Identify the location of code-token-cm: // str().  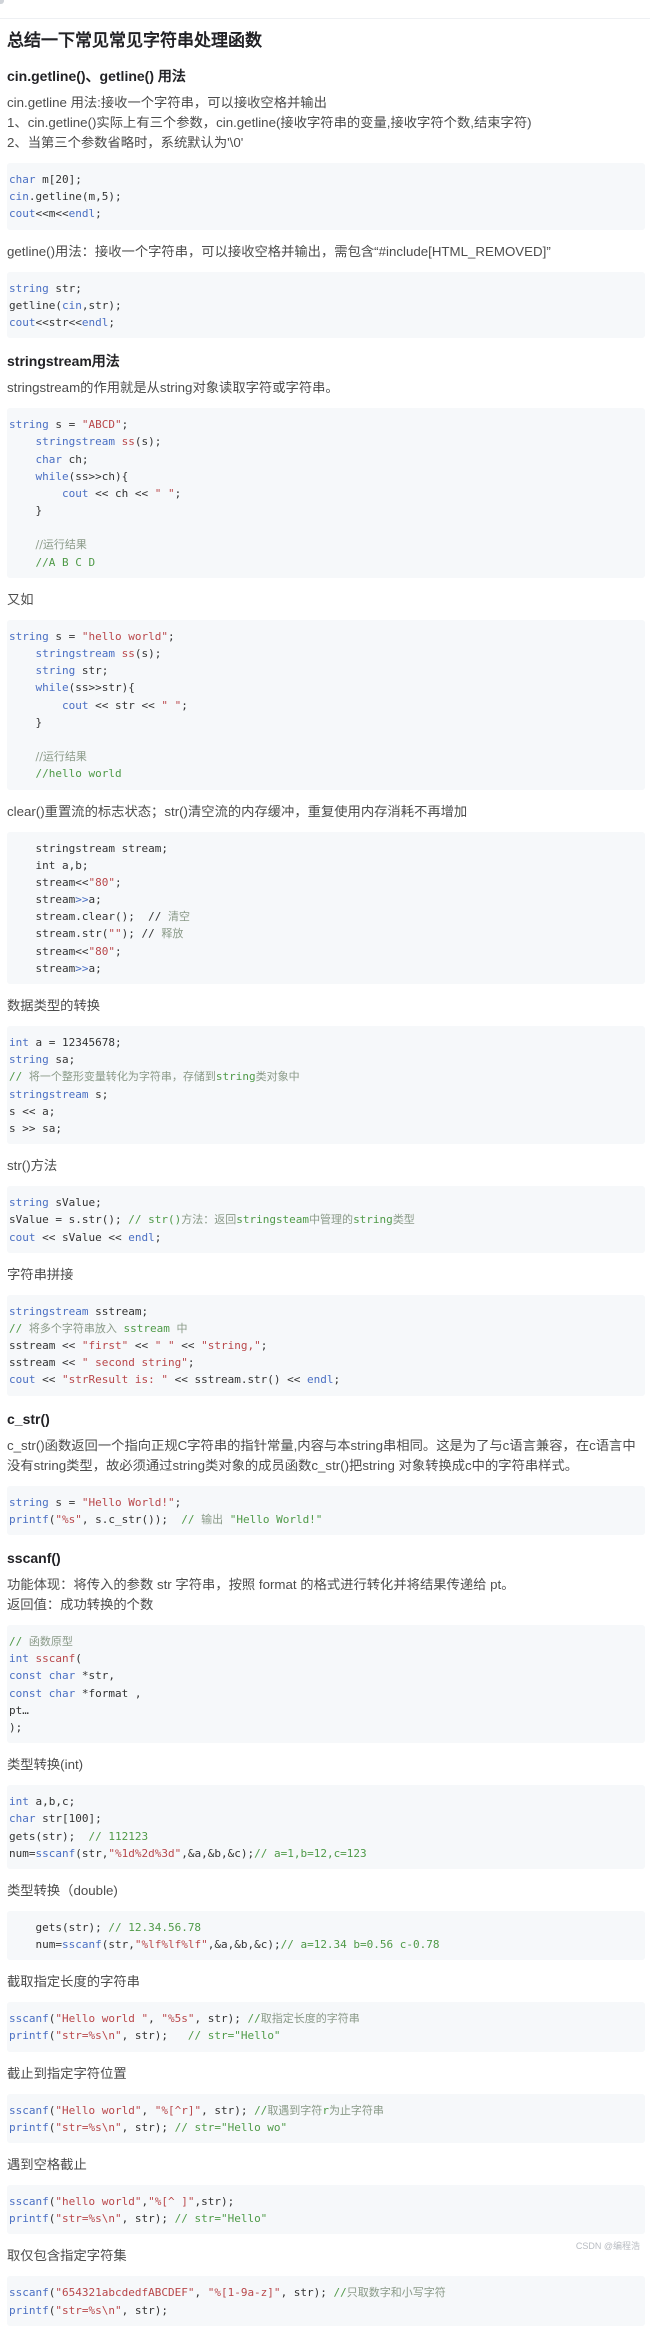
(155, 1220).